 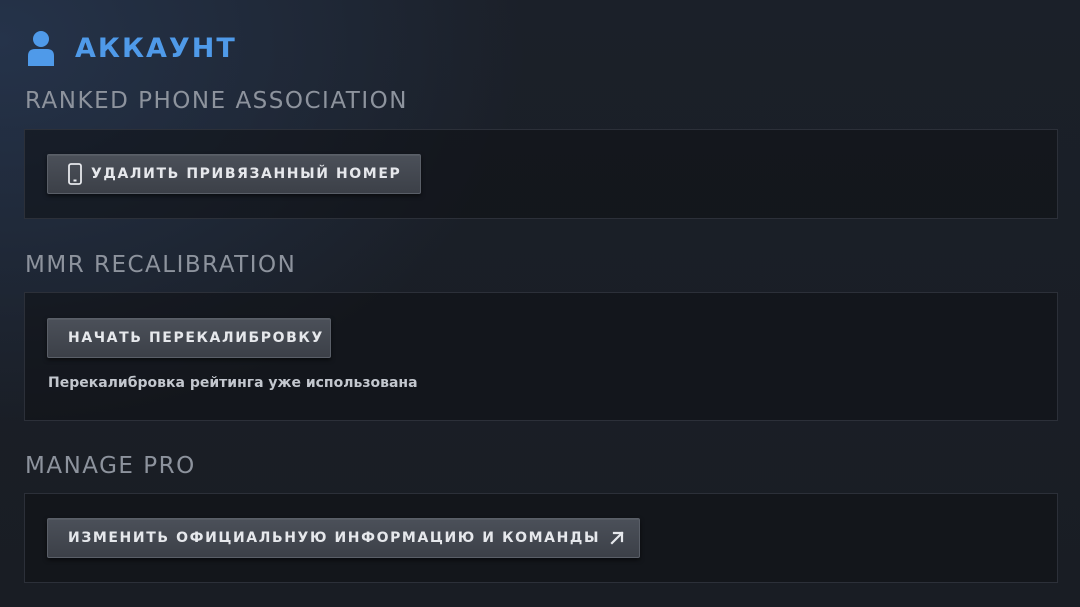 What do you see at coordinates (196, 338) in the screenshot?
I see `start-recalibration-button-label: НАЧАТЬ ПЕРЕКАЛИБРОВКУ` at bounding box center [196, 338].